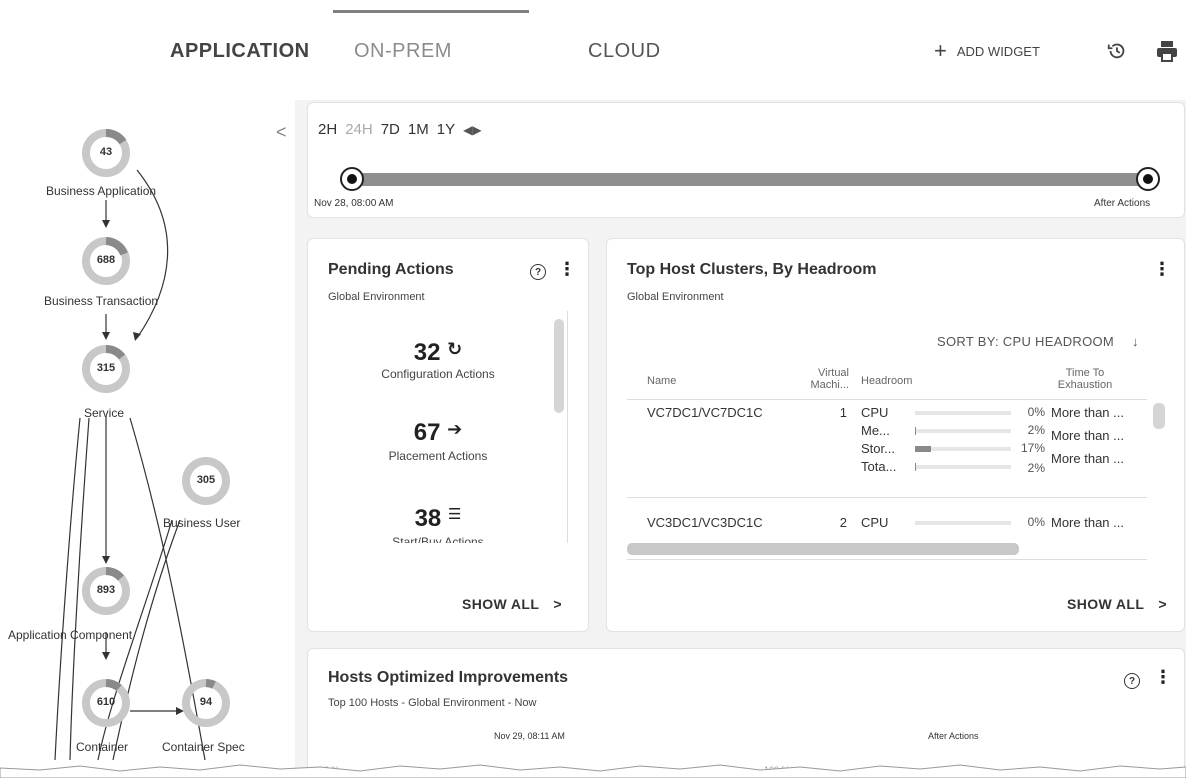 This screenshot has width=1186, height=778. What do you see at coordinates (438, 539) in the screenshot?
I see `action-label: Start/Buy Actions` at bounding box center [438, 539].